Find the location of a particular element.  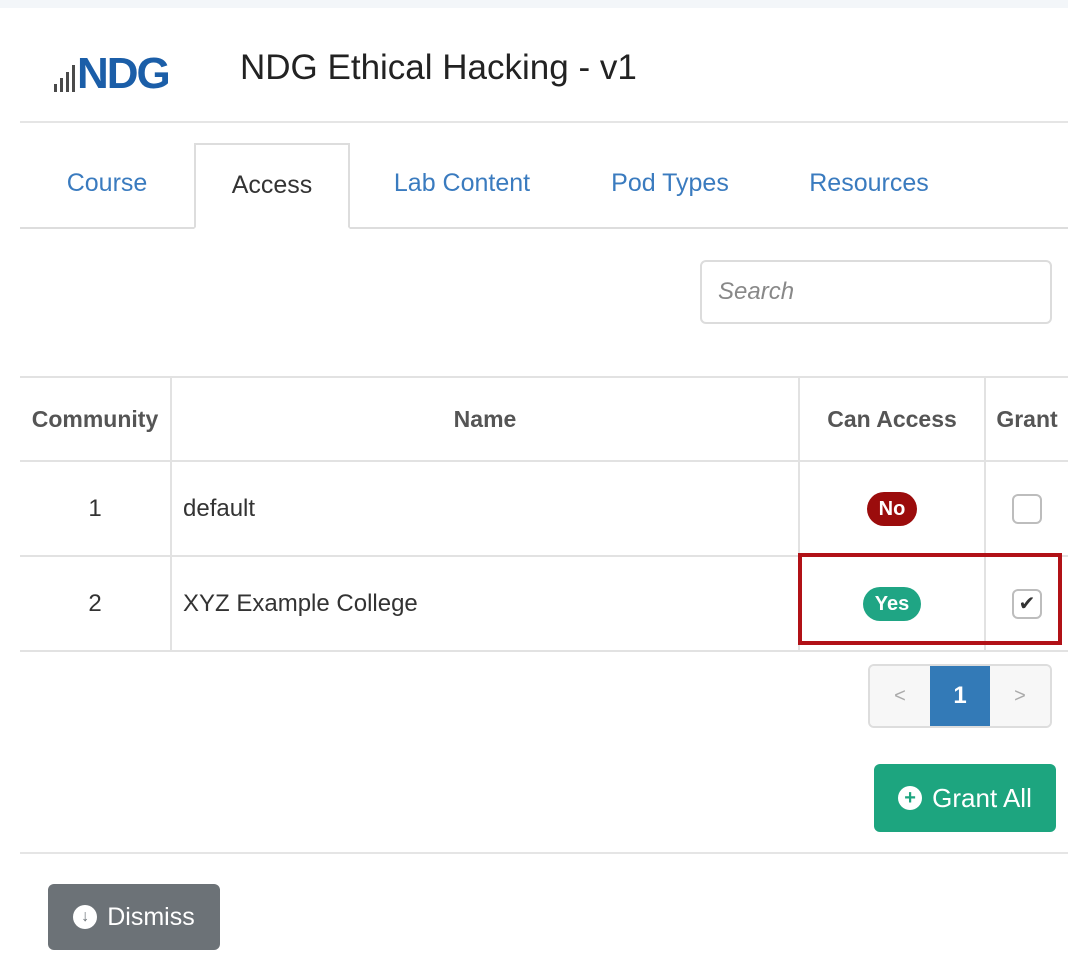

can-access-cell: Yes is located at coordinates (892, 603).